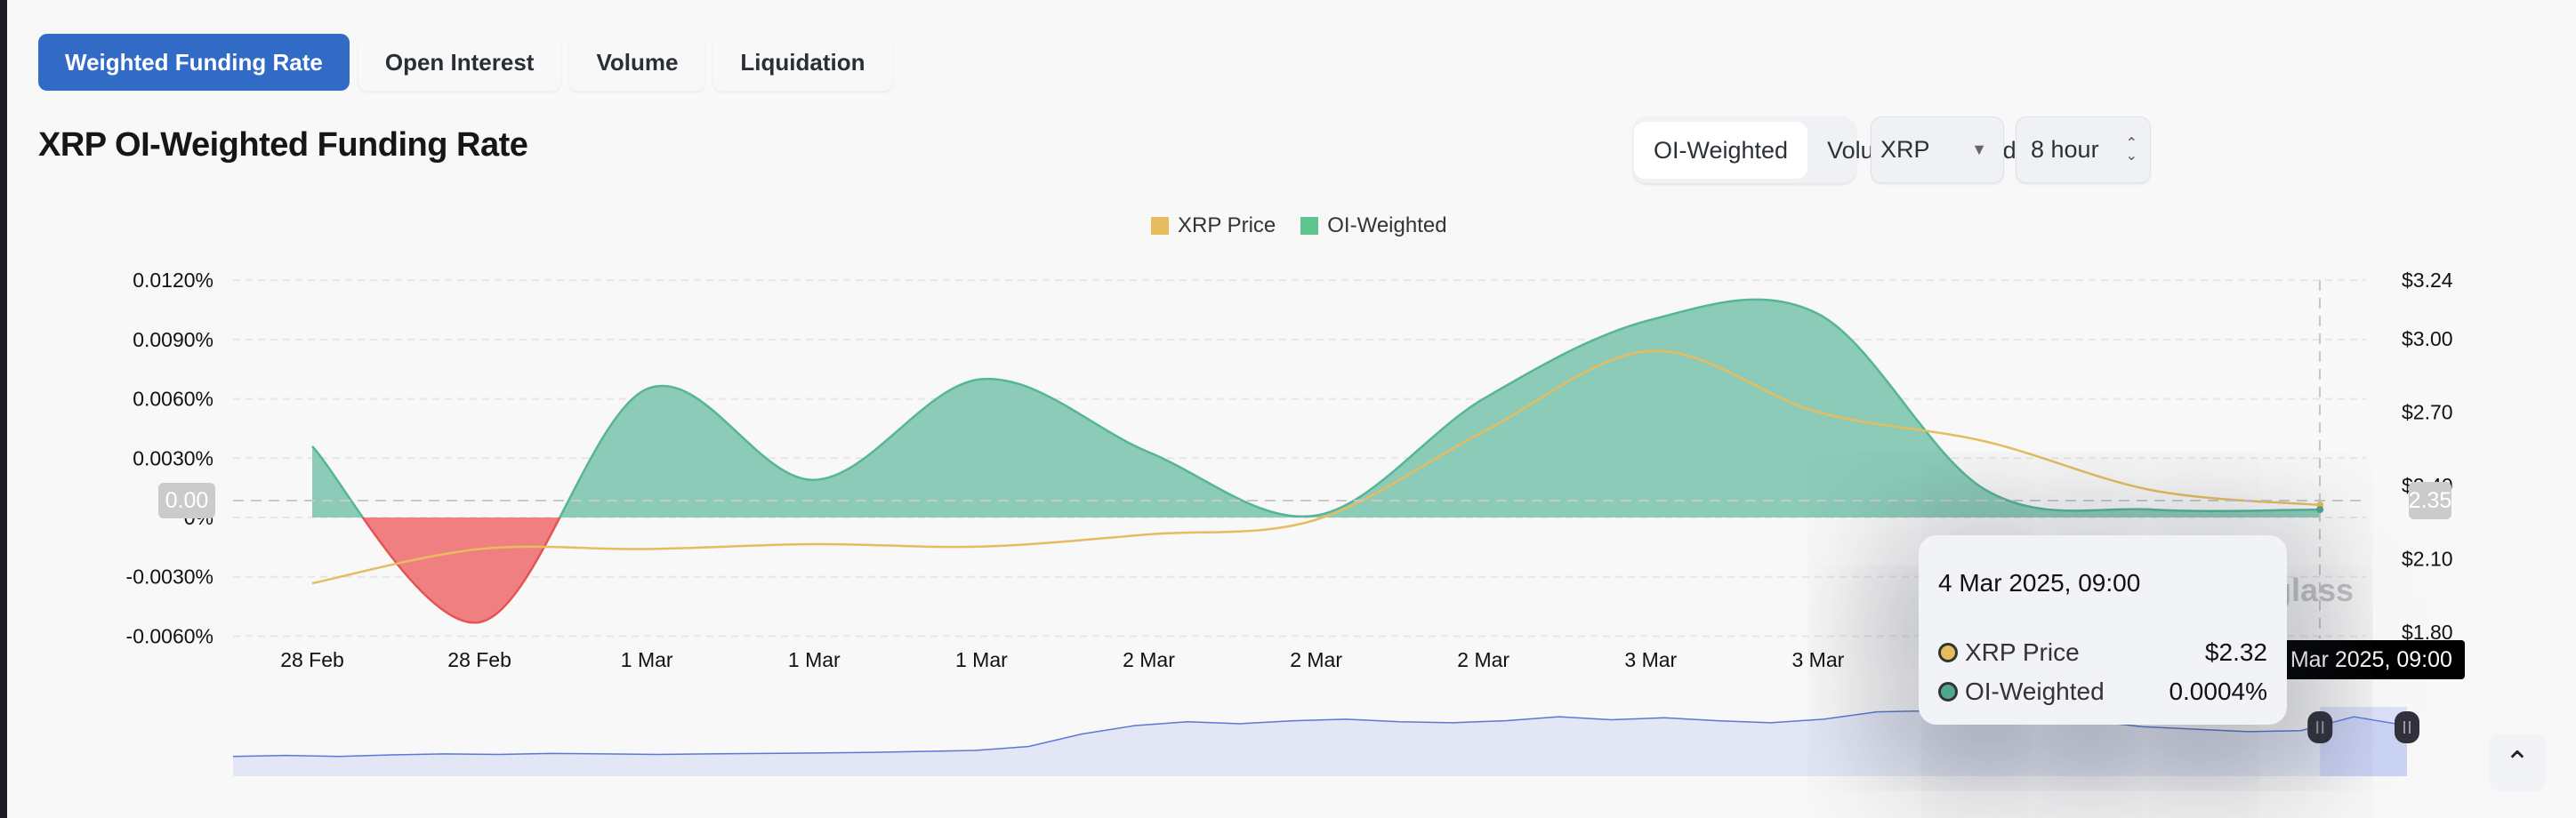 The height and width of the screenshot is (818, 2576). Describe the element at coordinates (2235, 652) in the screenshot. I see `tooltip-value: $2.32` at that location.